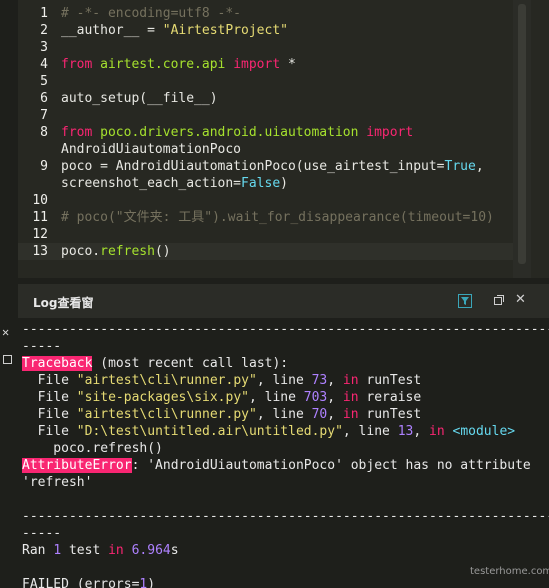 Image resolution: width=549 pixels, height=588 pixels. Describe the element at coordinates (63, 303) in the screenshot. I see `log-panel-title: Log查看窗` at that location.